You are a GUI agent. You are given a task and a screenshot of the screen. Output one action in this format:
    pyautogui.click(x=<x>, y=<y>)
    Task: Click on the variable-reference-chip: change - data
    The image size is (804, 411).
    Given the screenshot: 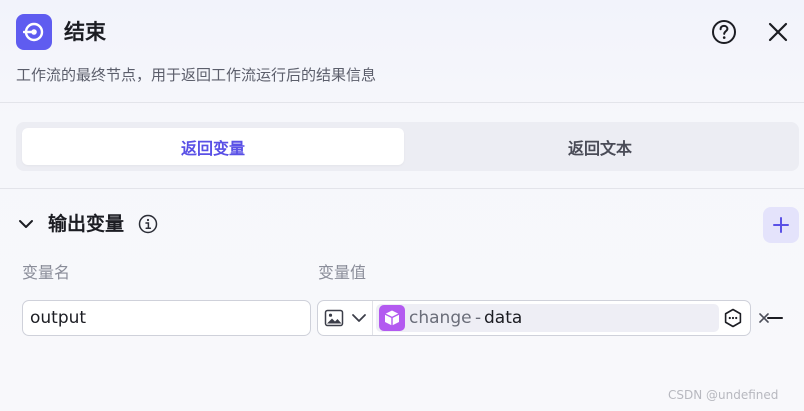 What is the action you would take?
    pyautogui.click(x=572, y=318)
    